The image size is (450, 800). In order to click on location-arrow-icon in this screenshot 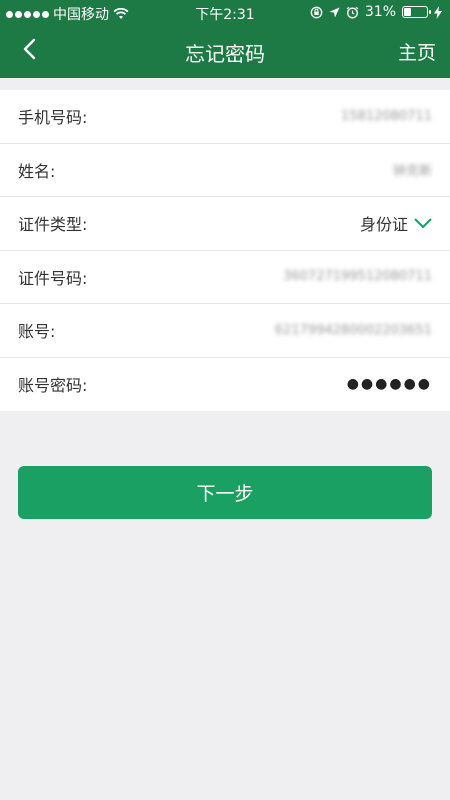, I will do `click(334, 12)`.